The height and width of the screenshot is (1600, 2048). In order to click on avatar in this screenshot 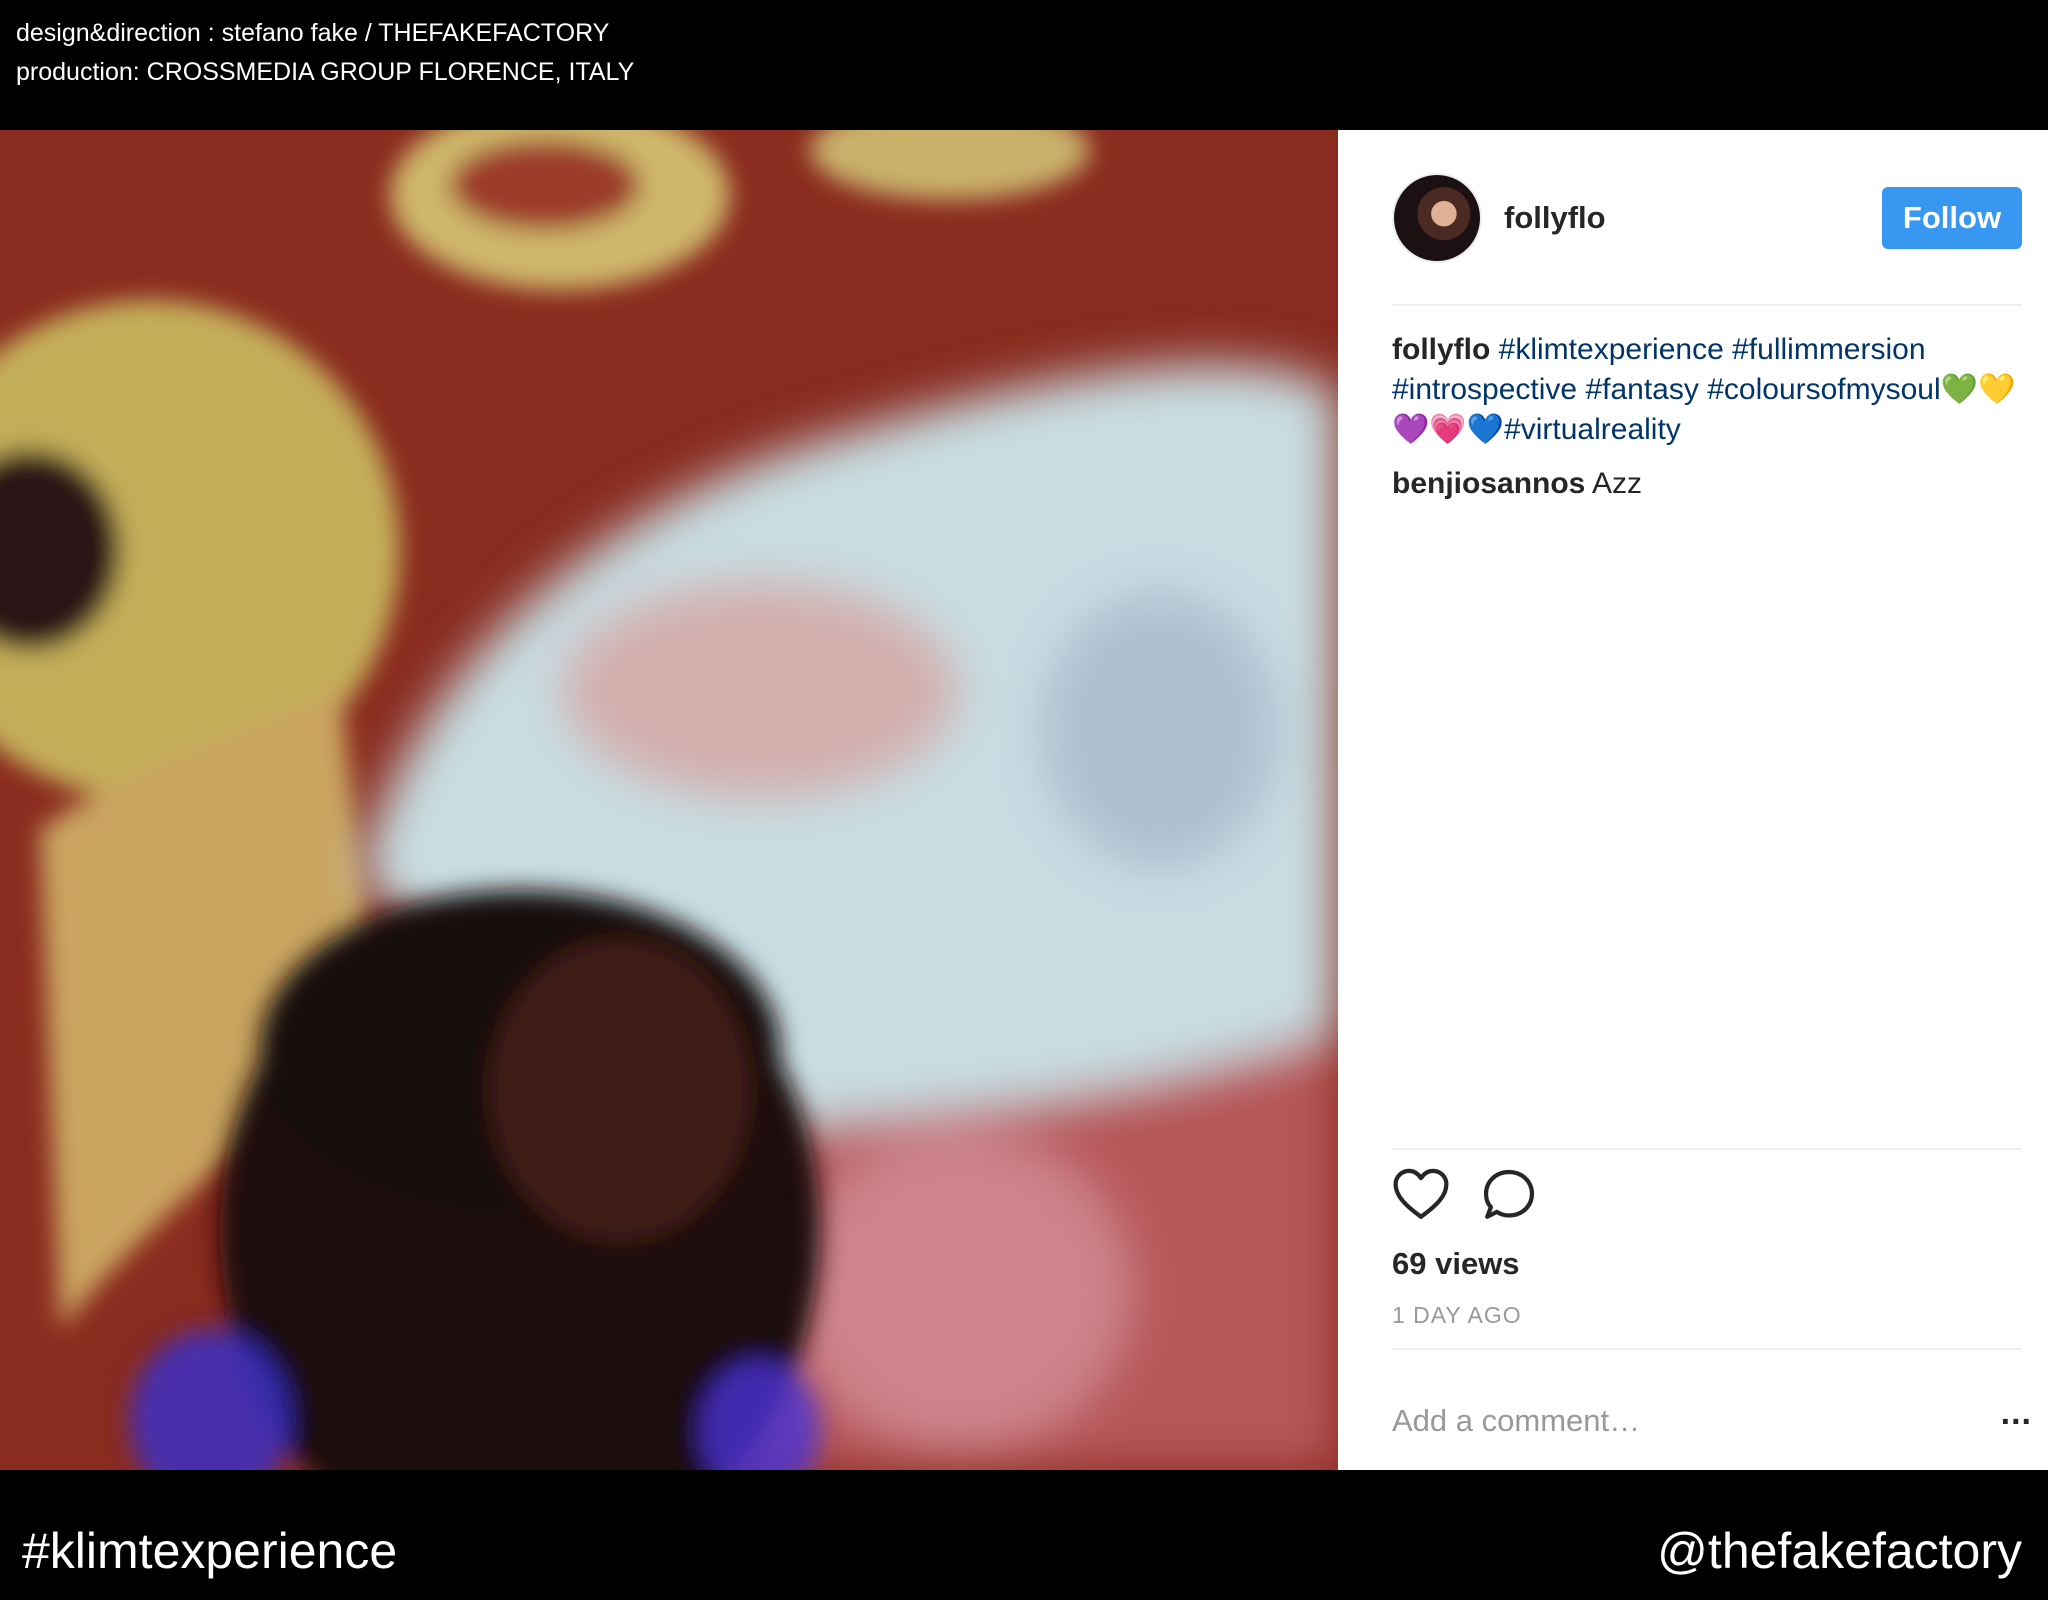, I will do `click(1437, 218)`.